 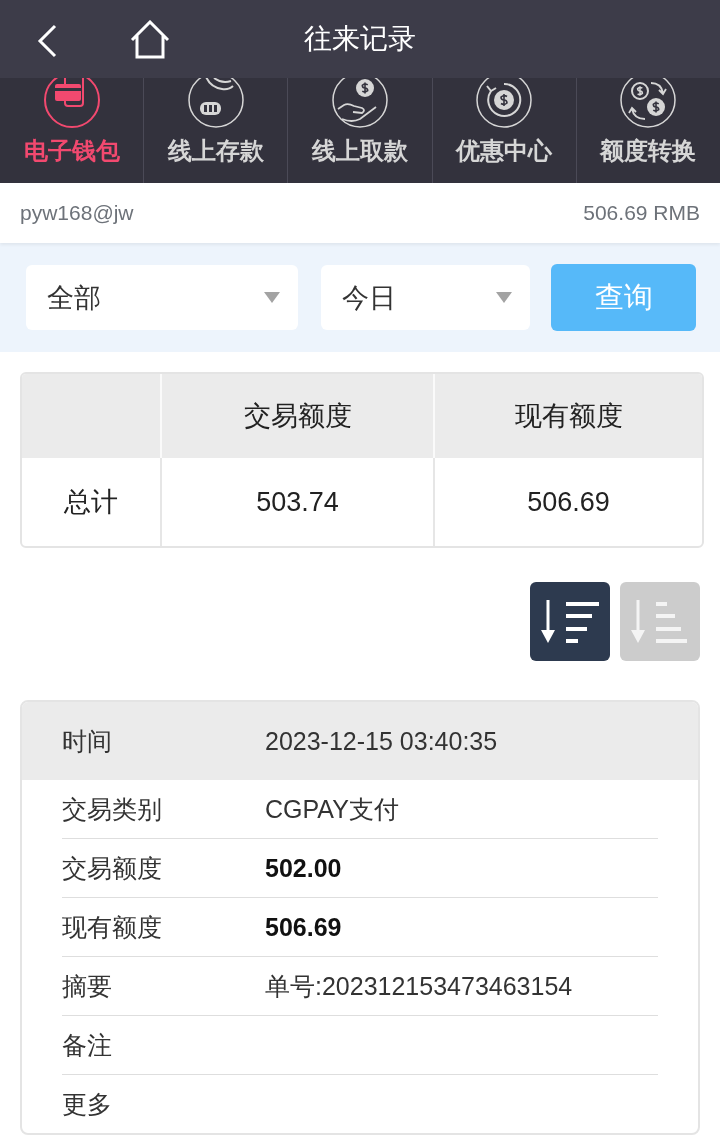 What do you see at coordinates (304, 868) in the screenshot?
I see `amount-value: 502.00` at bounding box center [304, 868].